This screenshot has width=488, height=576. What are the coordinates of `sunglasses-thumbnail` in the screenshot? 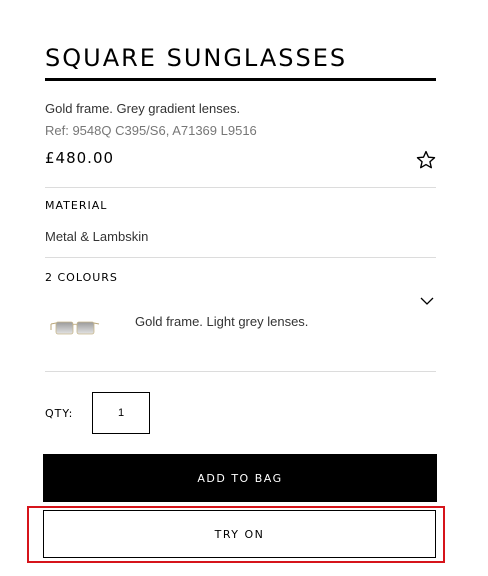 It's located at (75, 328).